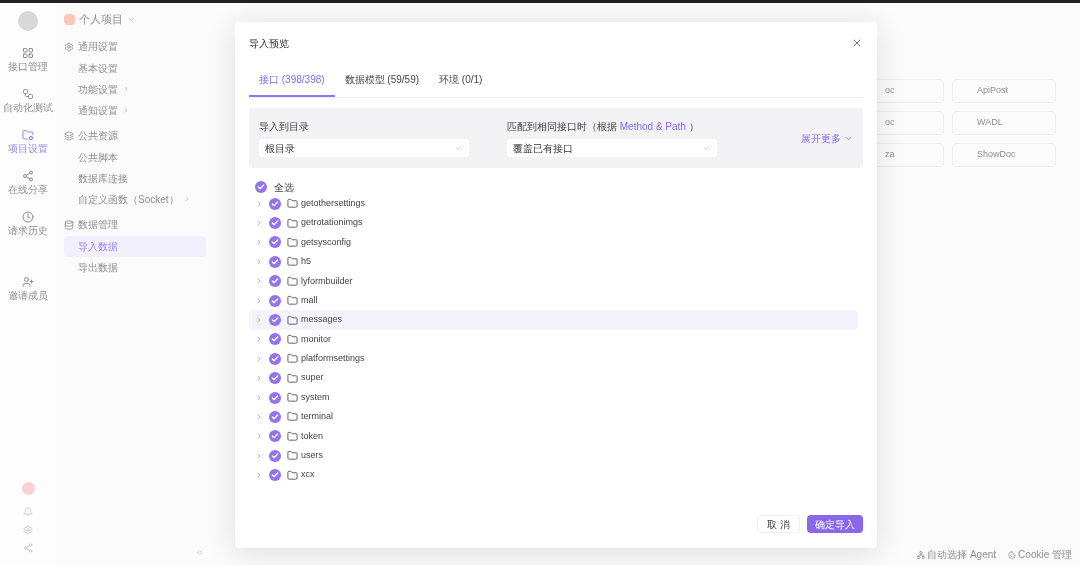  Describe the element at coordinates (1004, 123) in the screenshot. I see `import-source-card: WADL` at that location.